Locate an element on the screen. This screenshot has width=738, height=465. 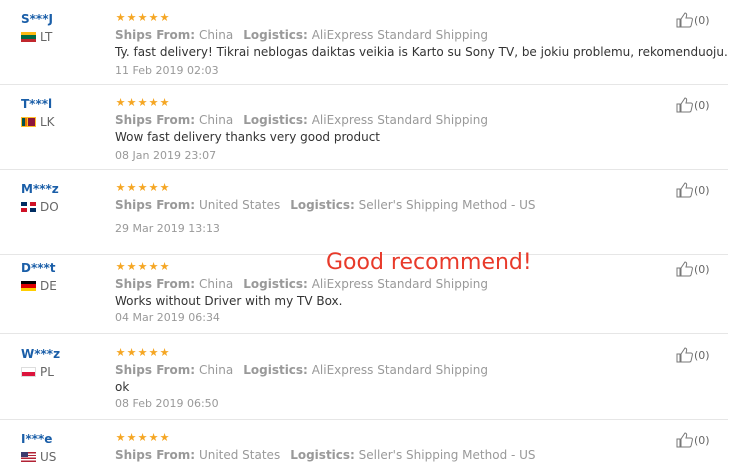
reviewer-country: DO is located at coordinates (40, 207).